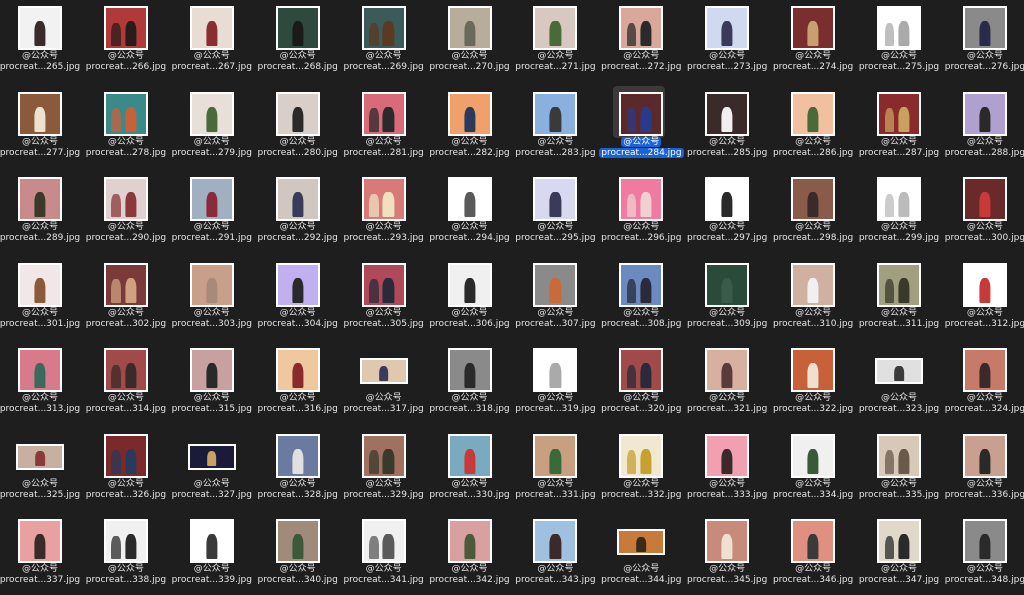 This screenshot has height=595, width=1024. I want to click on file-item: @公众号 procreat...275.jpg, so click(899, 42).